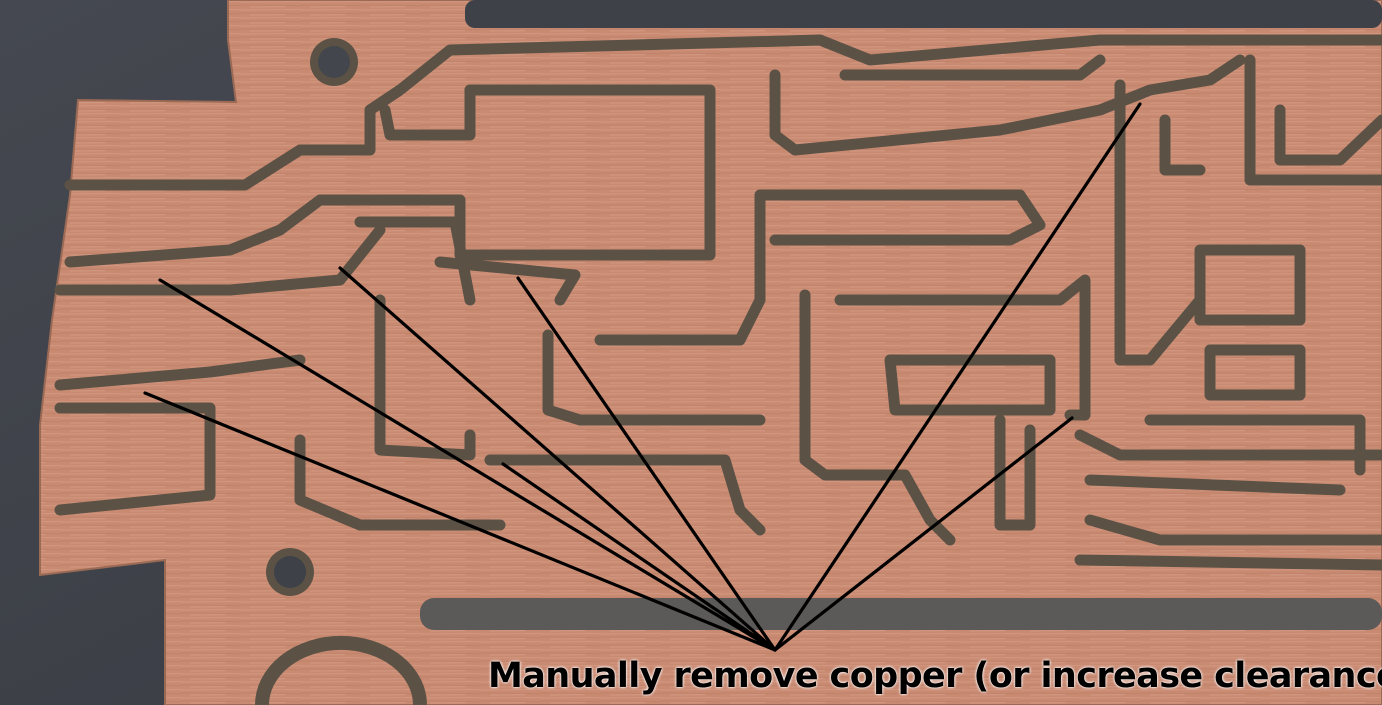 The width and height of the screenshot is (1382, 705). Describe the element at coordinates (923, 14) in the screenshot. I see `slot-top` at that location.